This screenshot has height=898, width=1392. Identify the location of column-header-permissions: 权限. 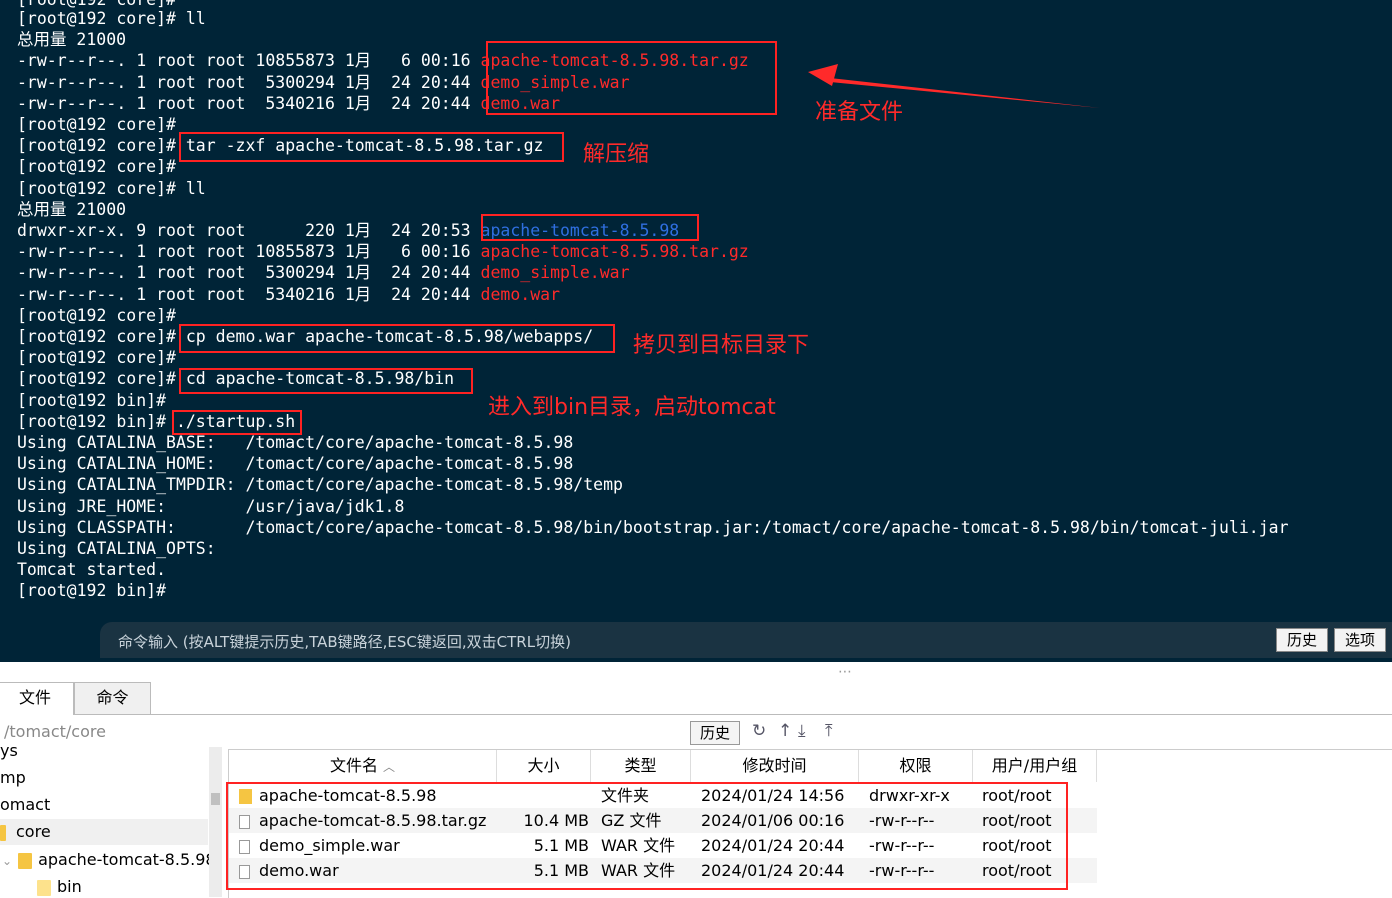
(916, 766).